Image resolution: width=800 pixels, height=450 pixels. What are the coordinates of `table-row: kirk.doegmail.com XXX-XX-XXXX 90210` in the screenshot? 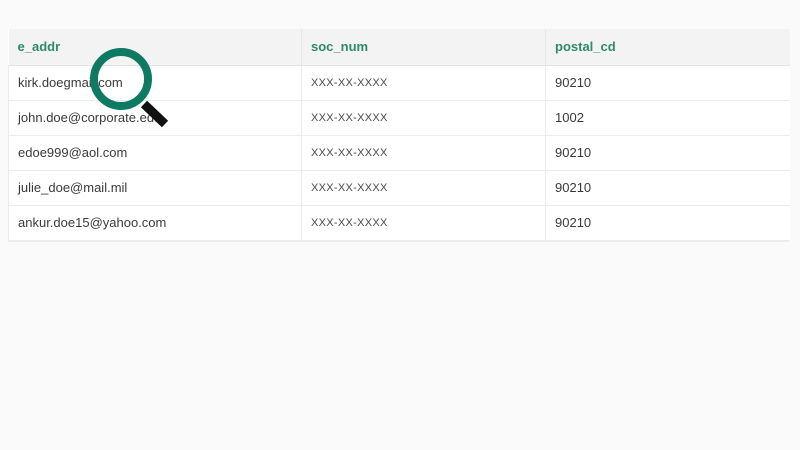 It's located at (399, 83).